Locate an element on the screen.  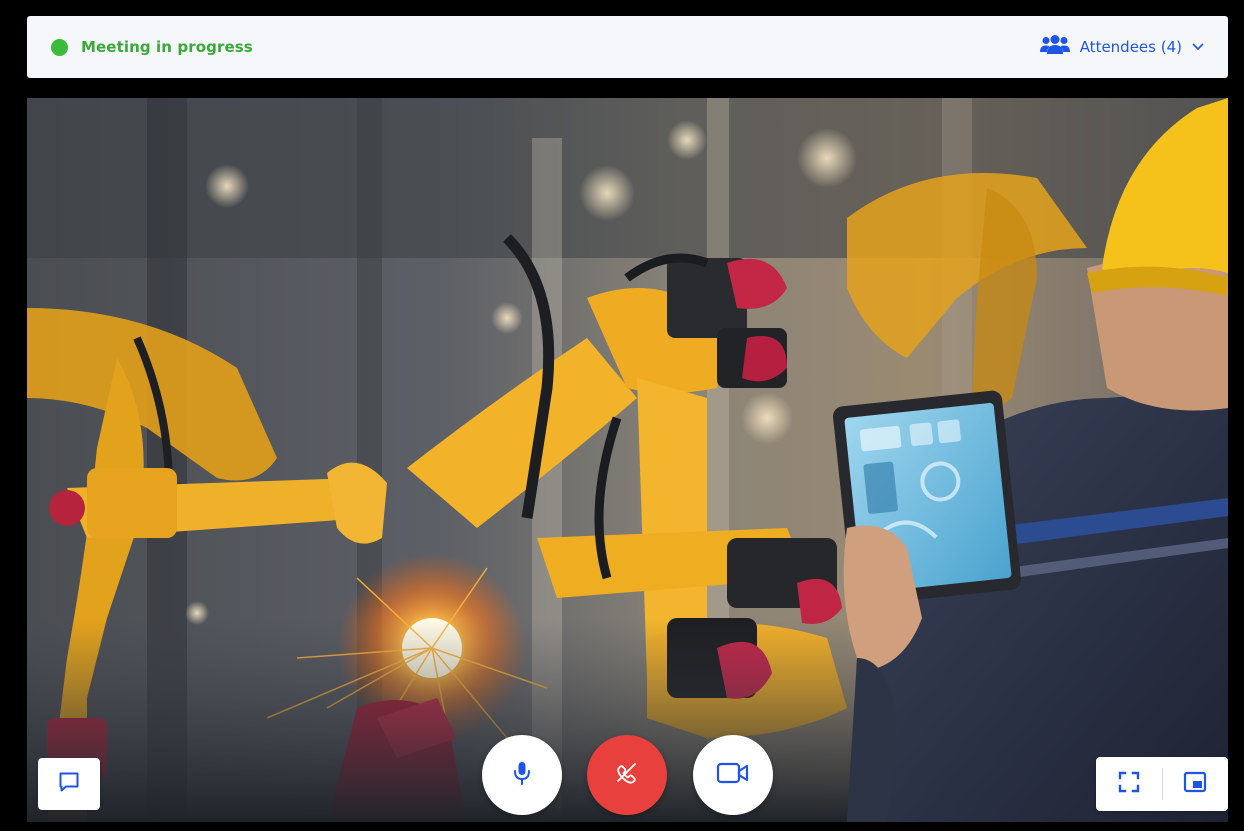
fullscreen-icon is located at coordinates (1129, 784).